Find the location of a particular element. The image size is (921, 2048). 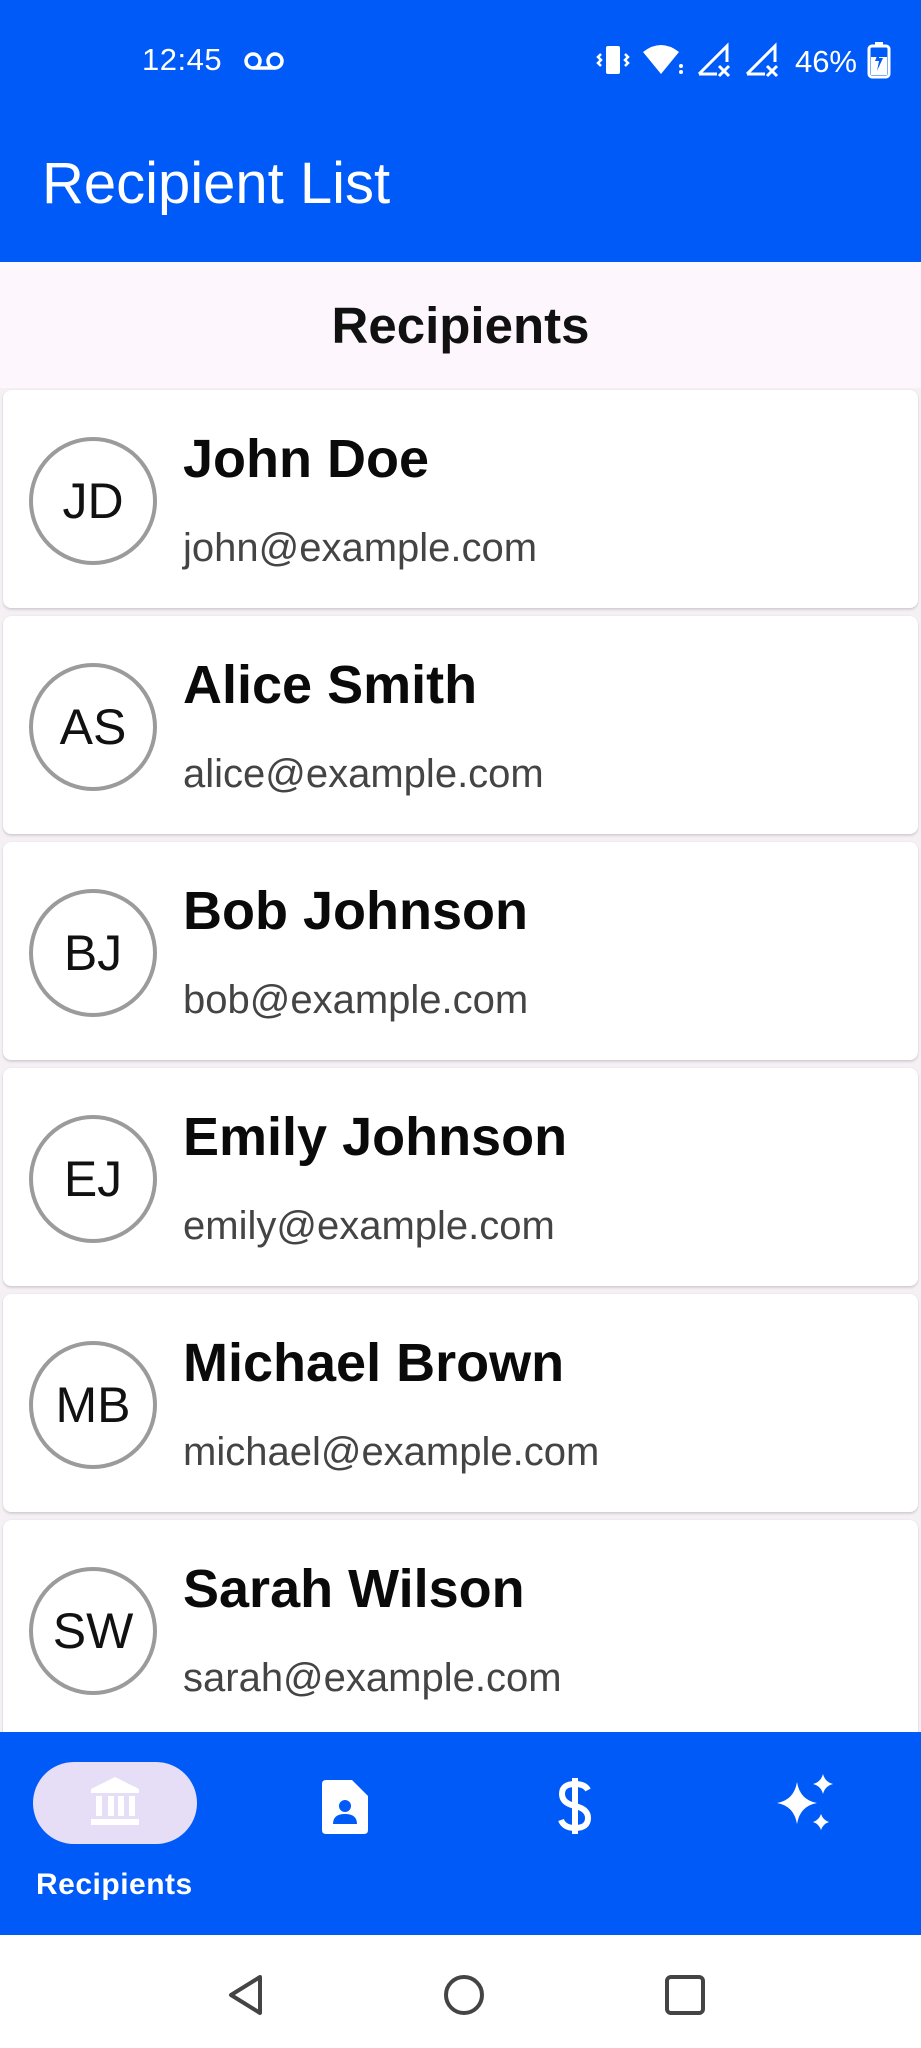

recipient-email: bob@example.com is located at coordinates (356, 1000).